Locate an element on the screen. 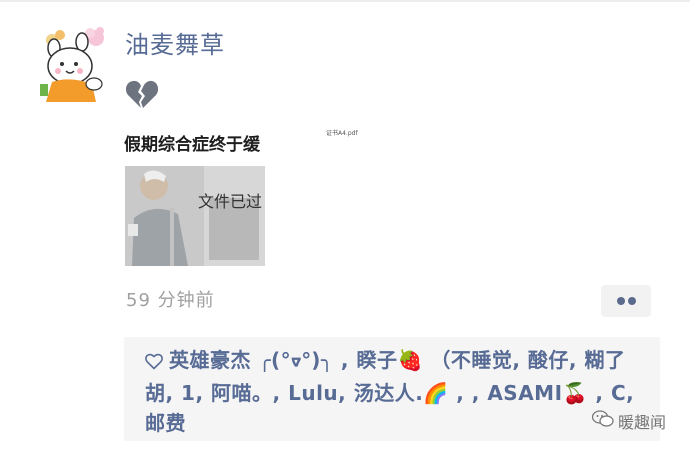 The image size is (690, 452). image-caption-top: 假期综合症终于缓 is located at coordinates (192, 145).